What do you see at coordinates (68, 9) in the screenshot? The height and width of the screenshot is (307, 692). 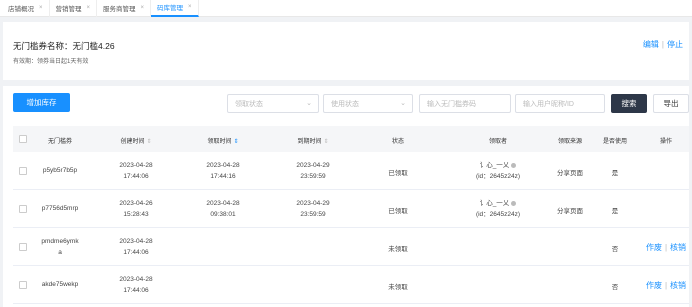 I see `tab-label: 营销管理` at bounding box center [68, 9].